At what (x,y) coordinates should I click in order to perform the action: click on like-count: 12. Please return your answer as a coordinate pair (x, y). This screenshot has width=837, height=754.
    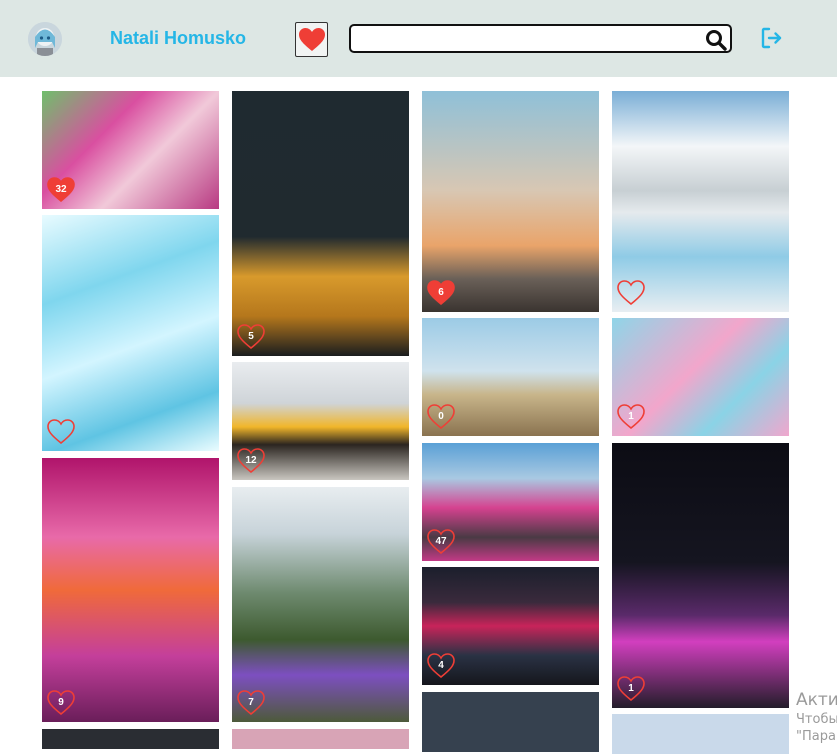
    Looking at the image, I should click on (251, 460).